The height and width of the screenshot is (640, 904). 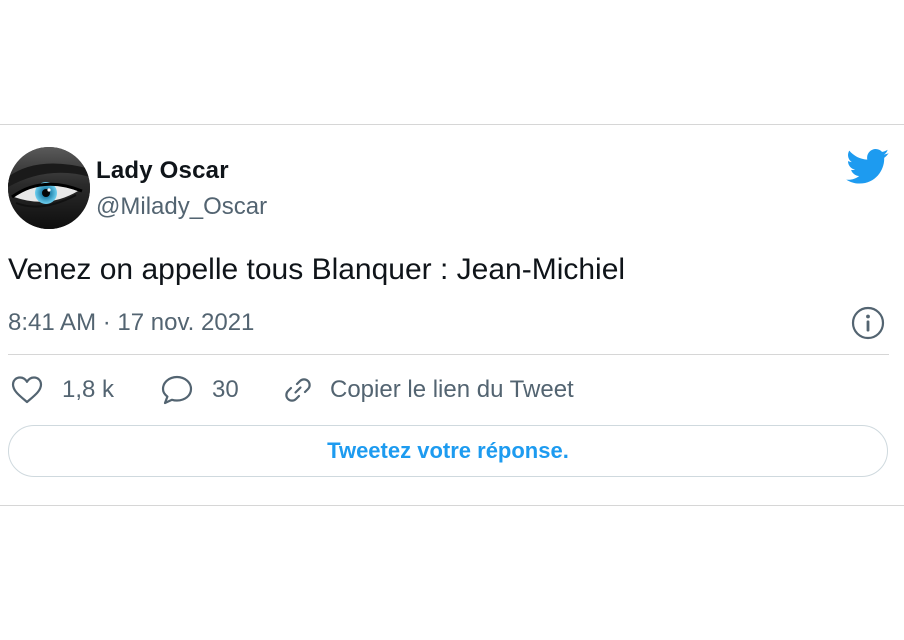 I want to click on action-bar: 1,8 k 30 Copier le lien du Tweet, so click(x=448, y=390).